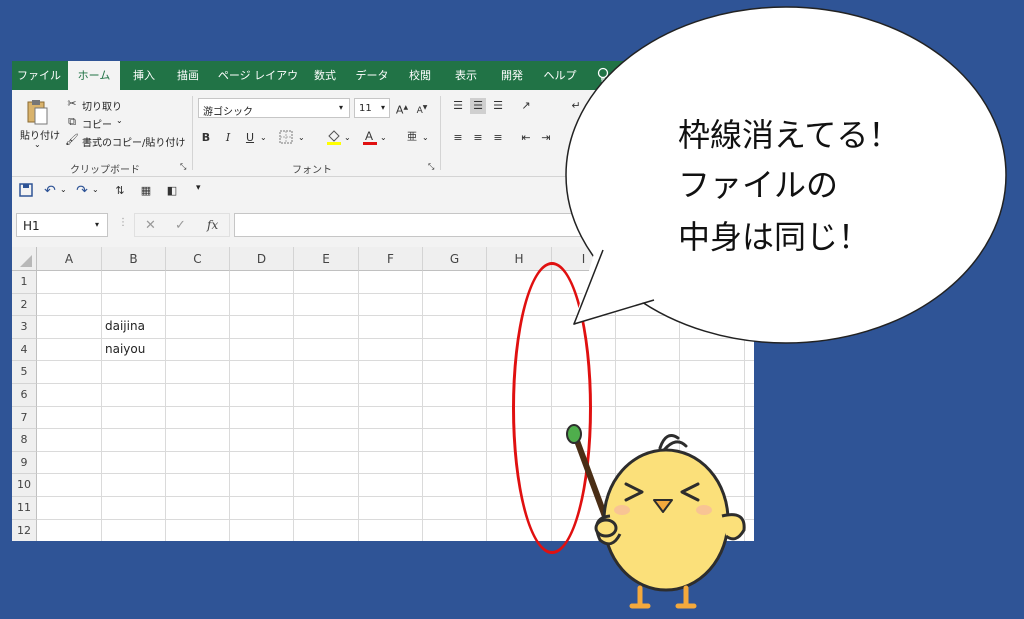  What do you see at coordinates (758, 185) in the screenshot?
I see `bubble-text-line2: ファイルの` at bounding box center [758, 185].